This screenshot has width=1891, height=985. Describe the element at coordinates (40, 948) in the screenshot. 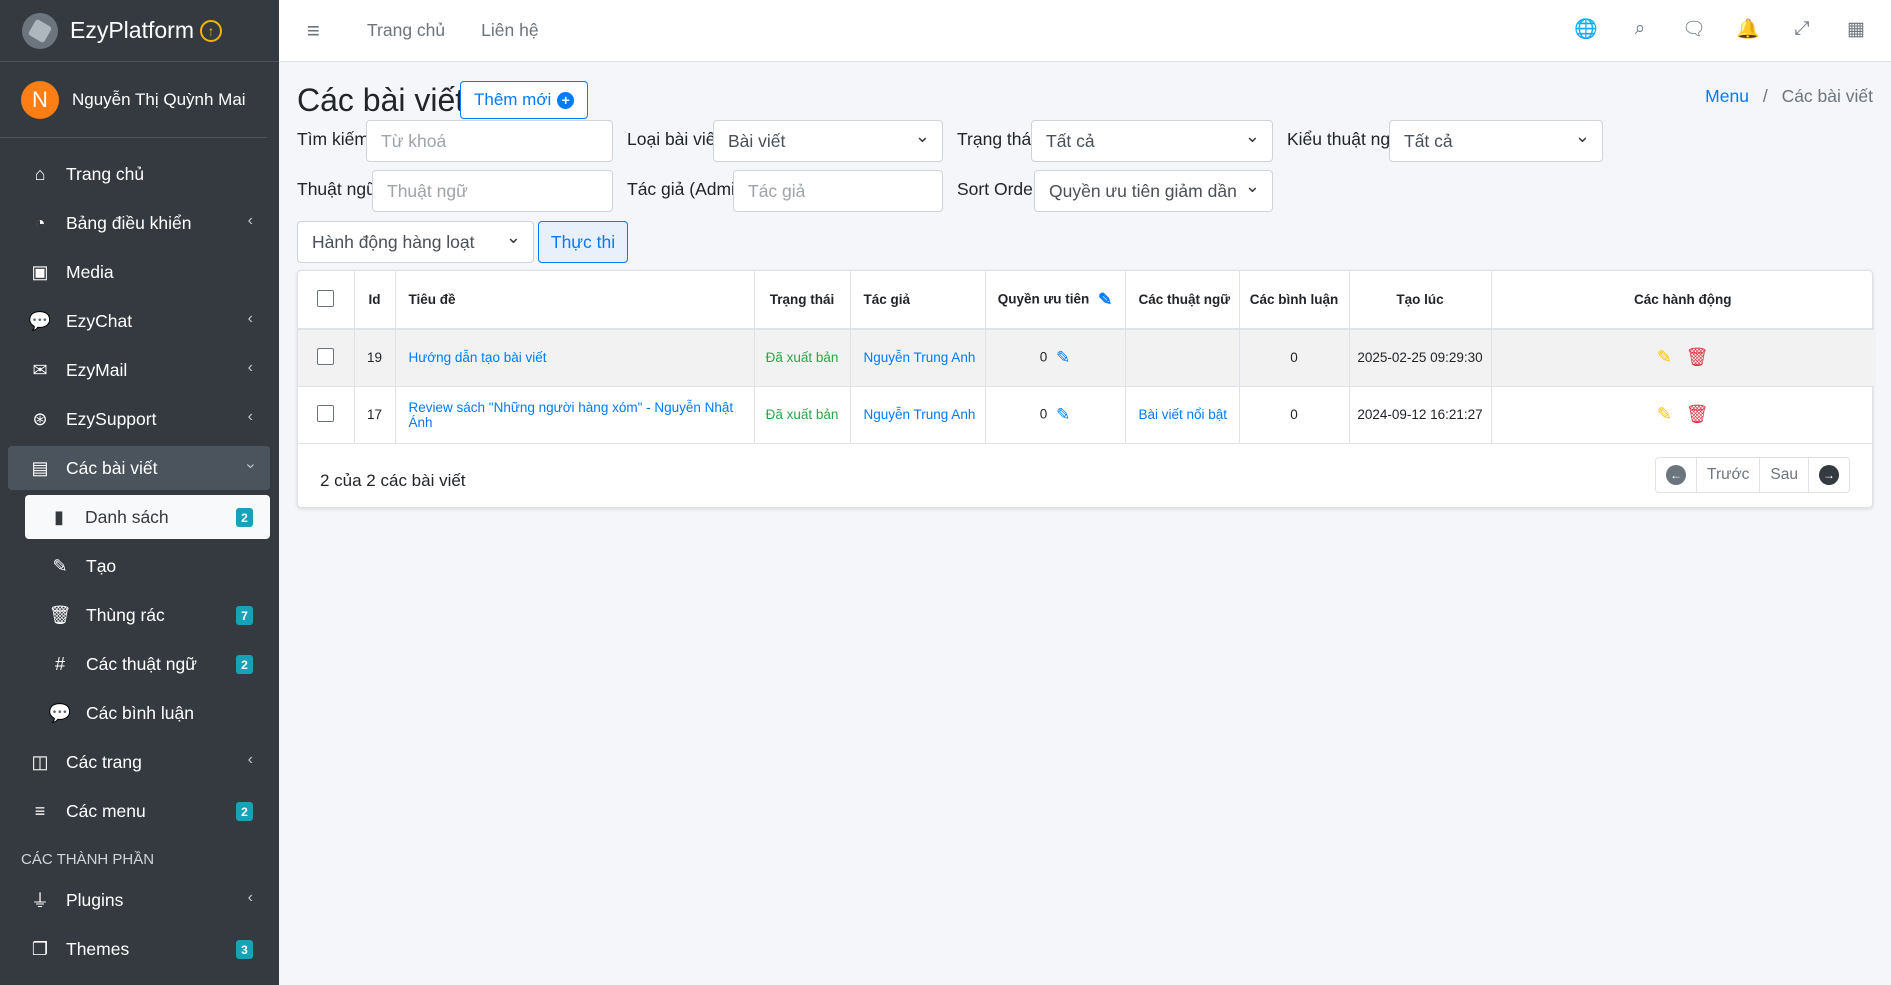

I see `clone-icon: ❐` at that location.